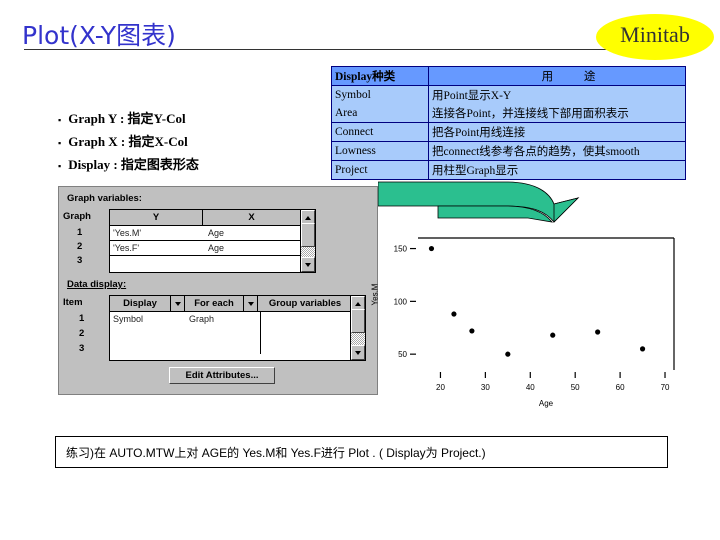  I want to click on scatter-chart: Yes.M 50 100 150 20 30 40 50 60 70 Age, so click(529, 318).